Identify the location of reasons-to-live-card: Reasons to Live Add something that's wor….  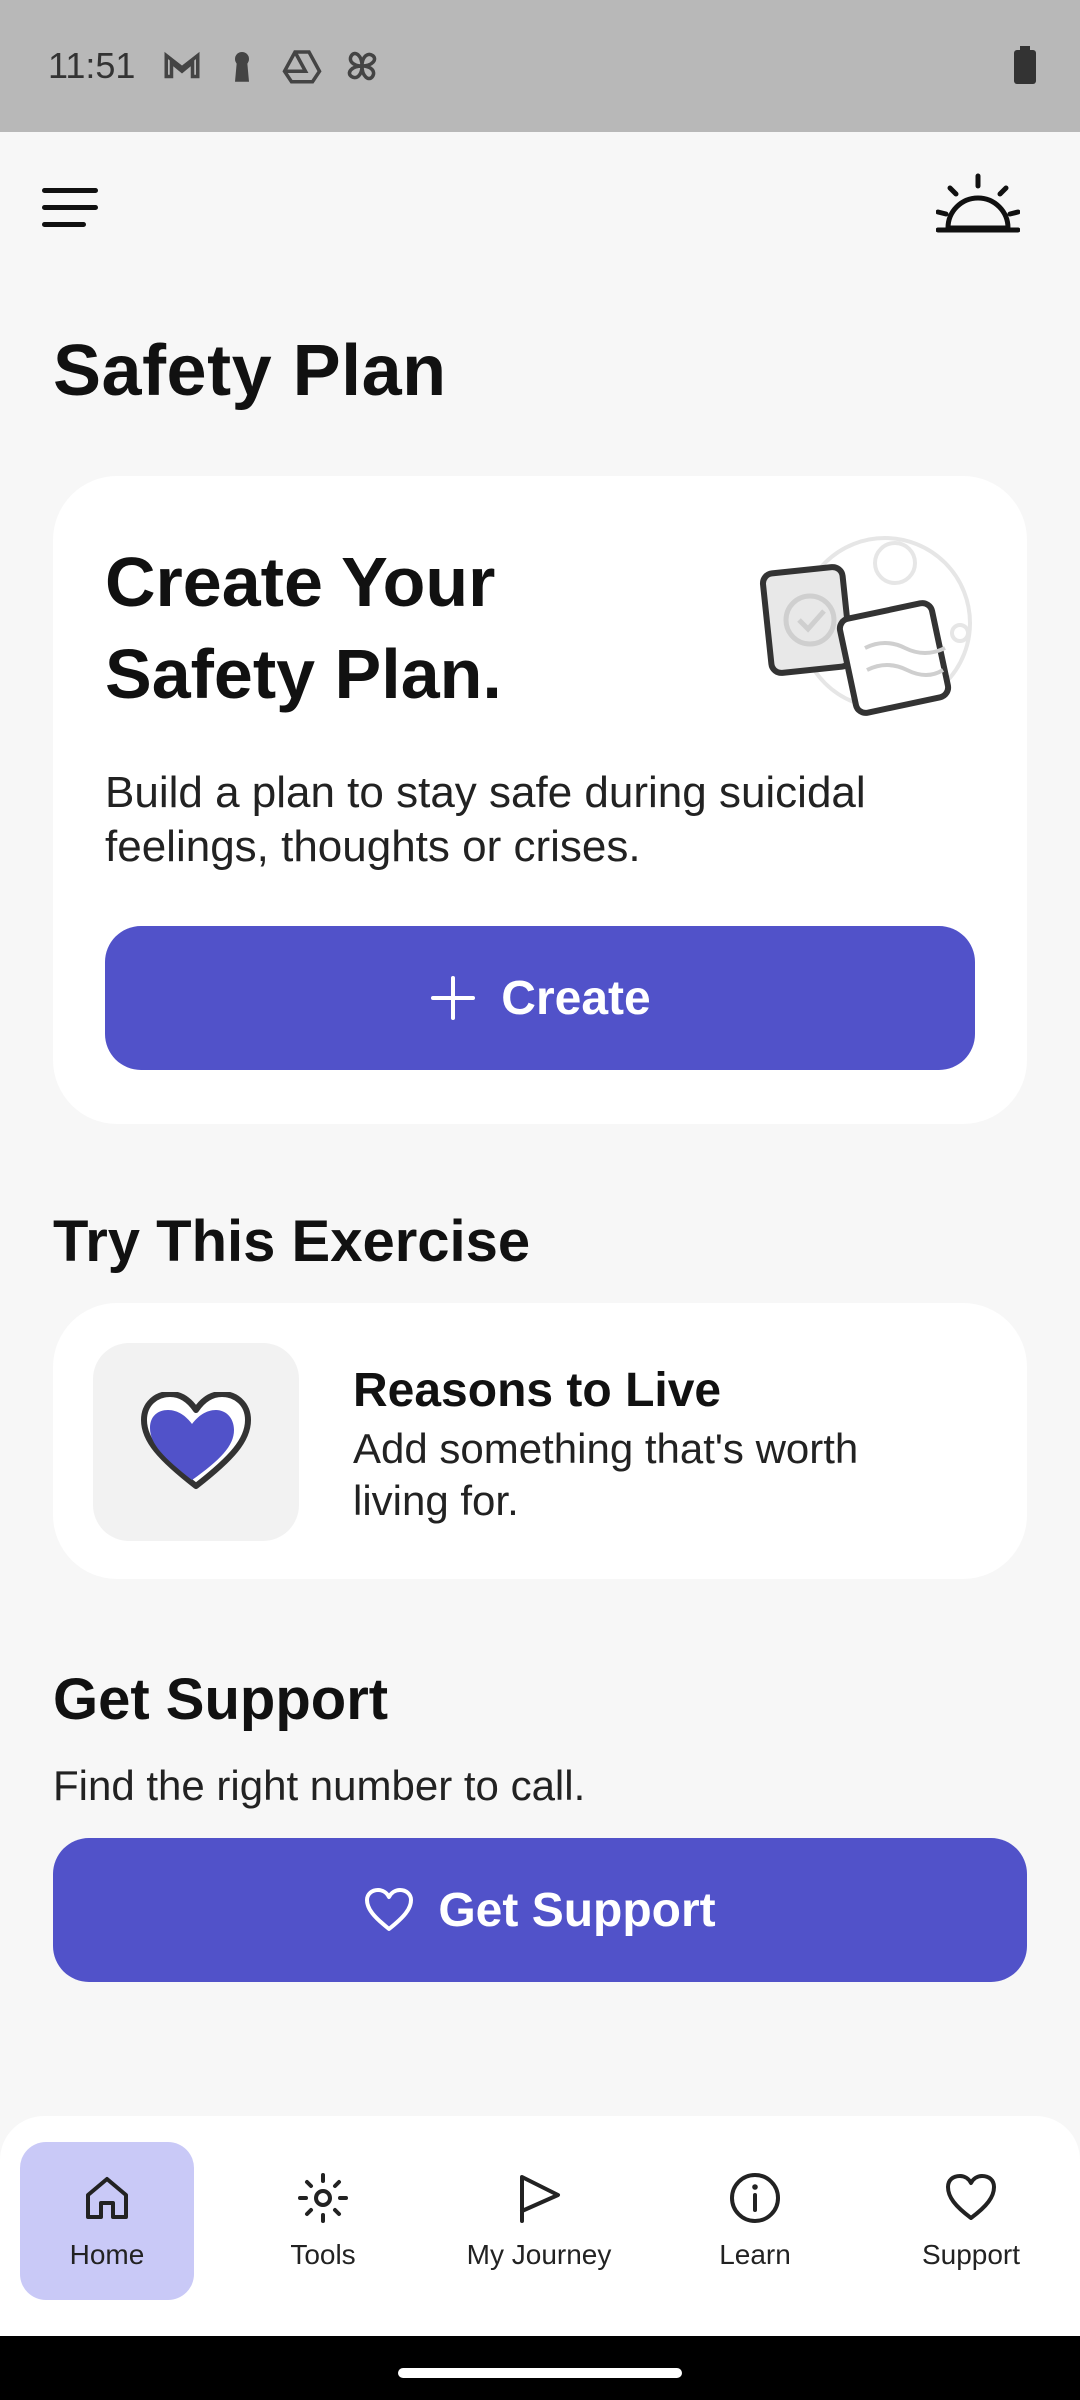
(540, 1441).